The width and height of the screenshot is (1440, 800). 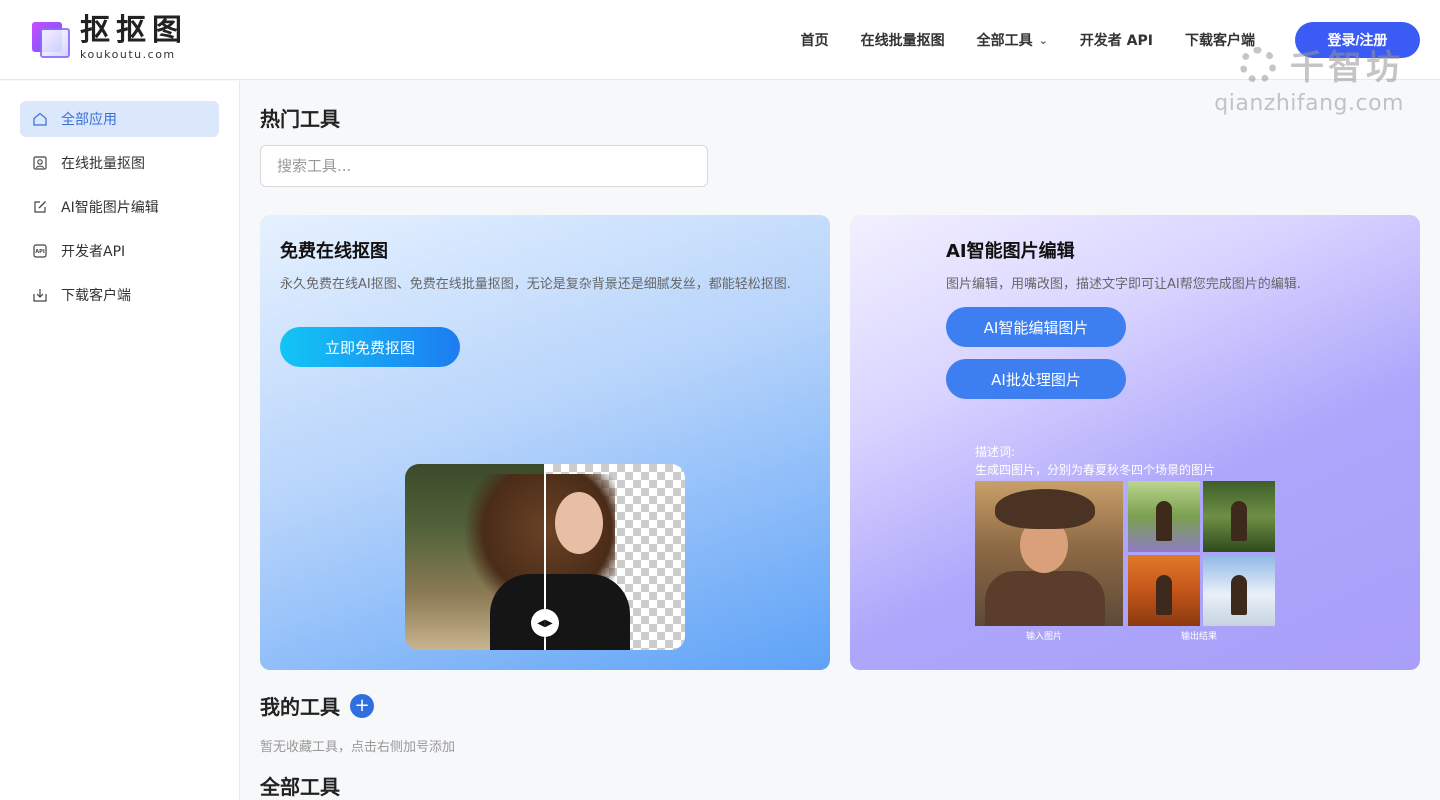 I want to click on ai-batch-image-button: AI批处理图片, so click(x=1036, y=379).